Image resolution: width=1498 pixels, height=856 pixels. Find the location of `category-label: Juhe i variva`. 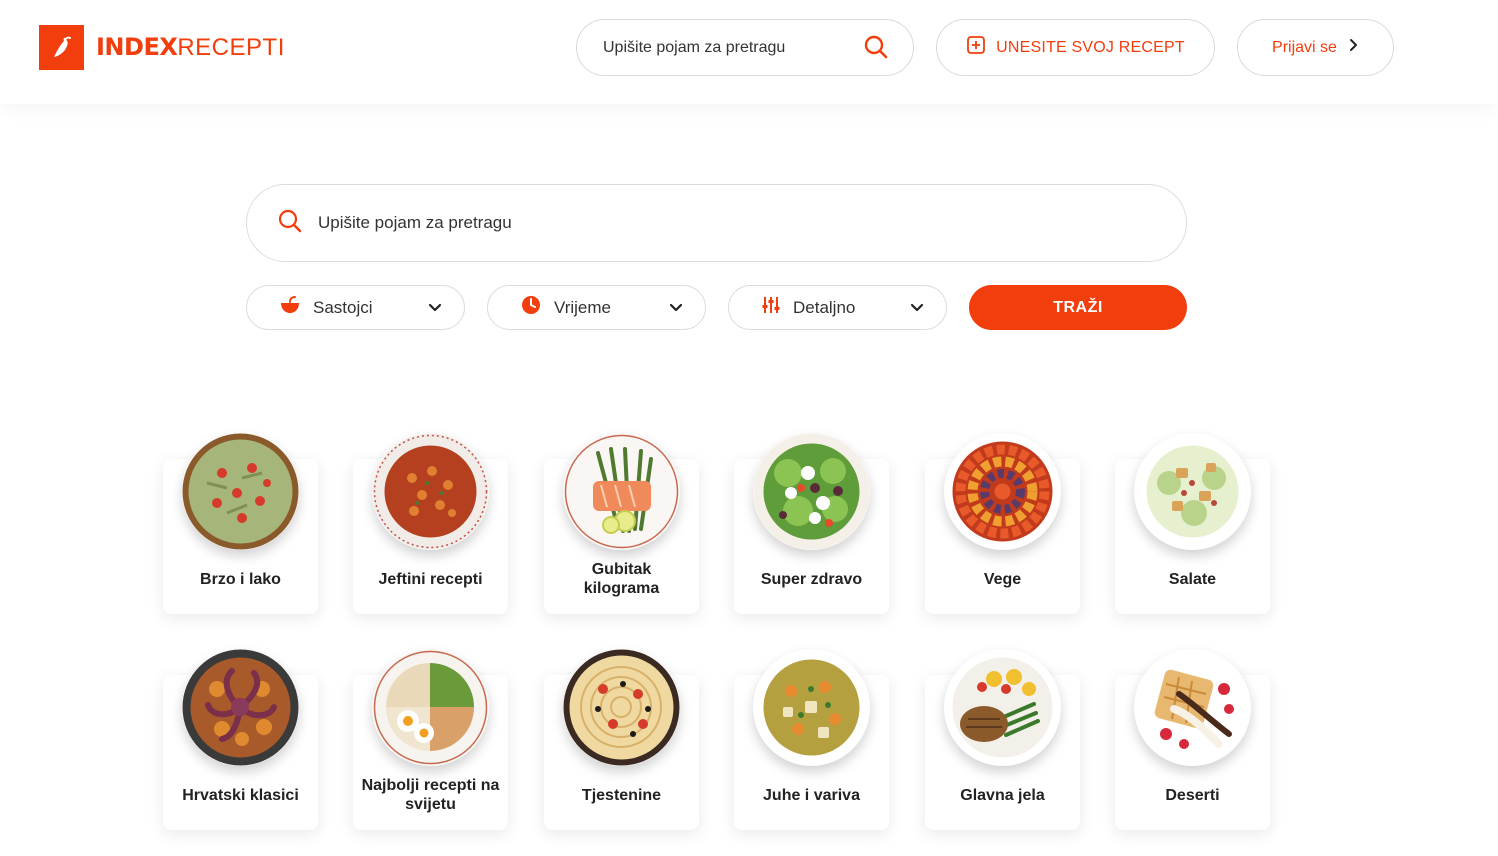

category-label: Juhe i variva is located at coordinates (811, 795).